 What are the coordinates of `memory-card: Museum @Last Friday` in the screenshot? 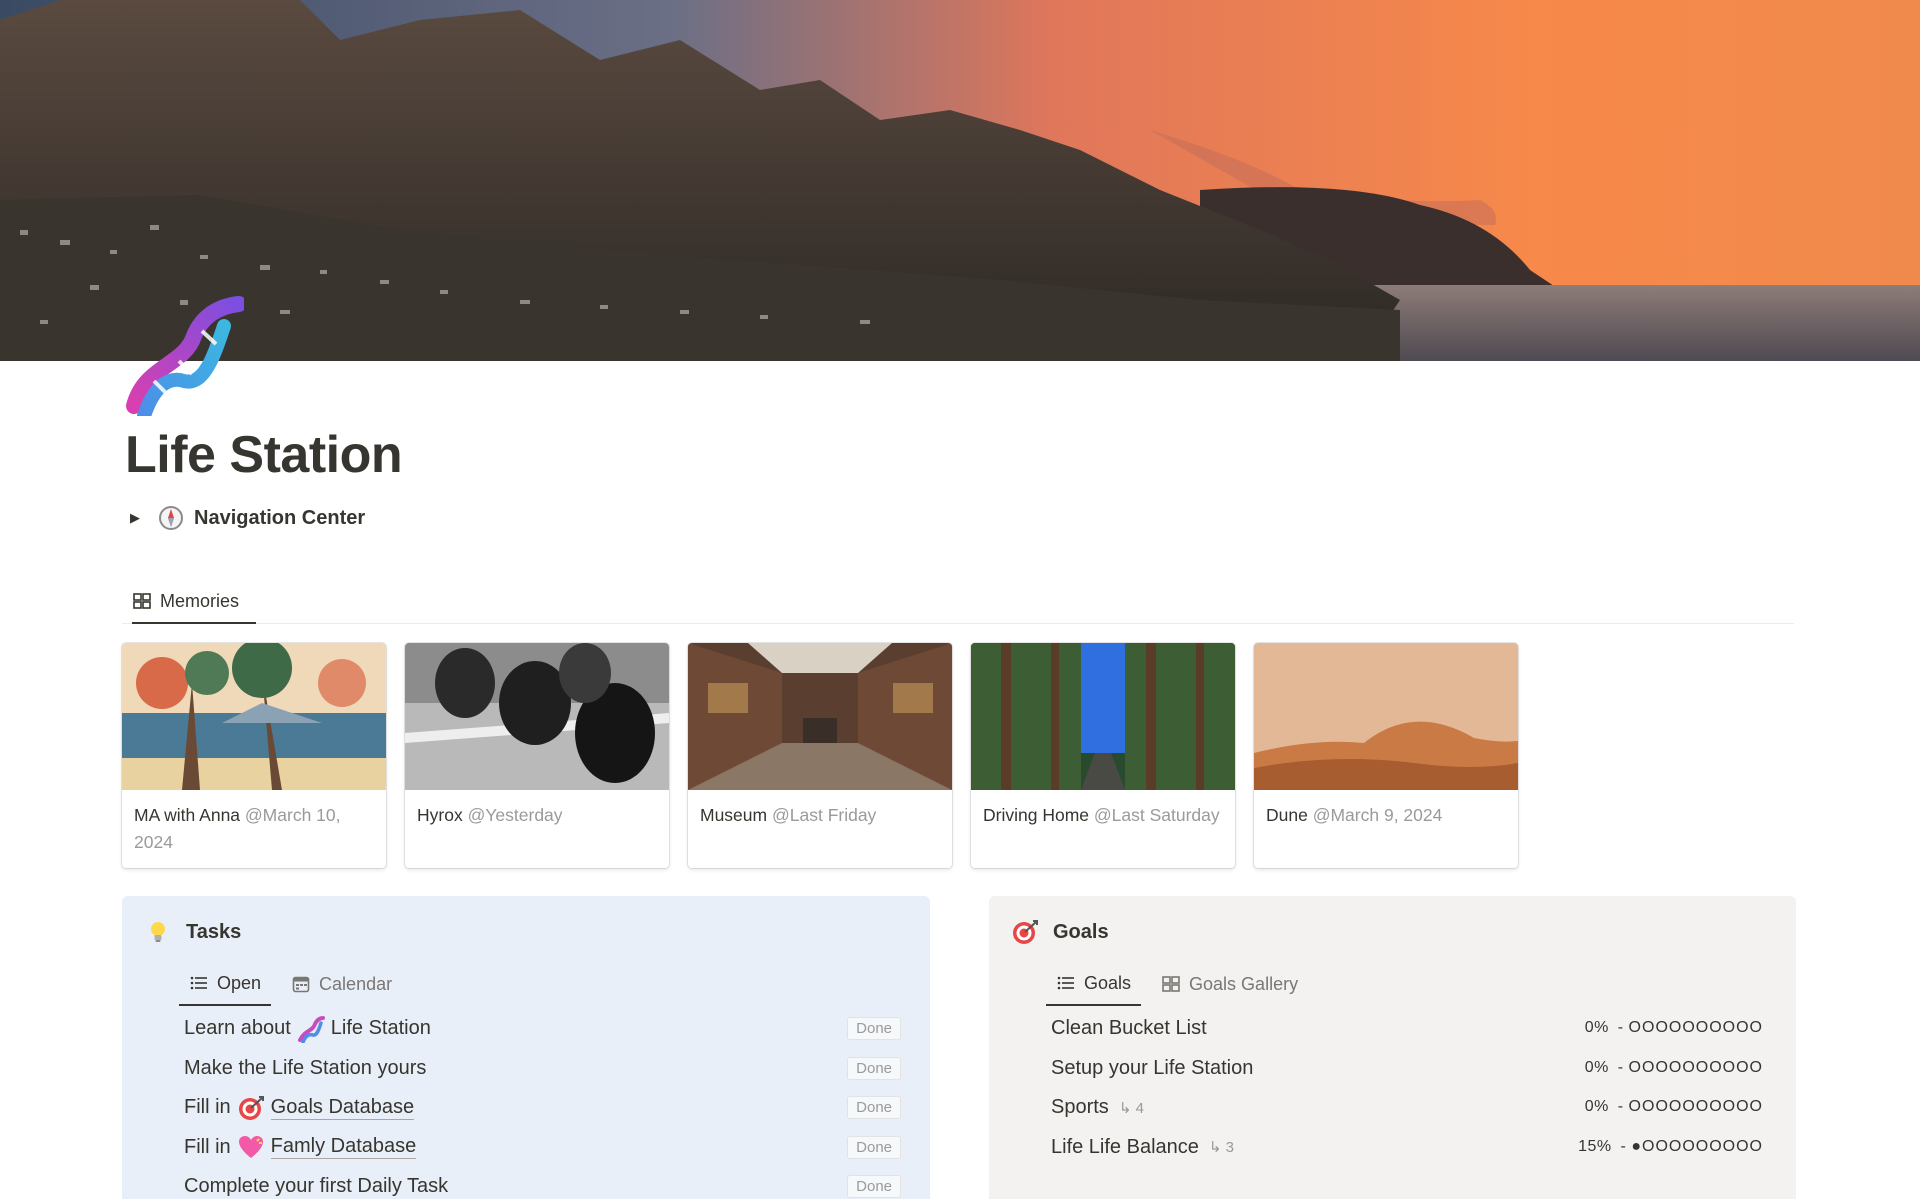 It's located at (820, 755).